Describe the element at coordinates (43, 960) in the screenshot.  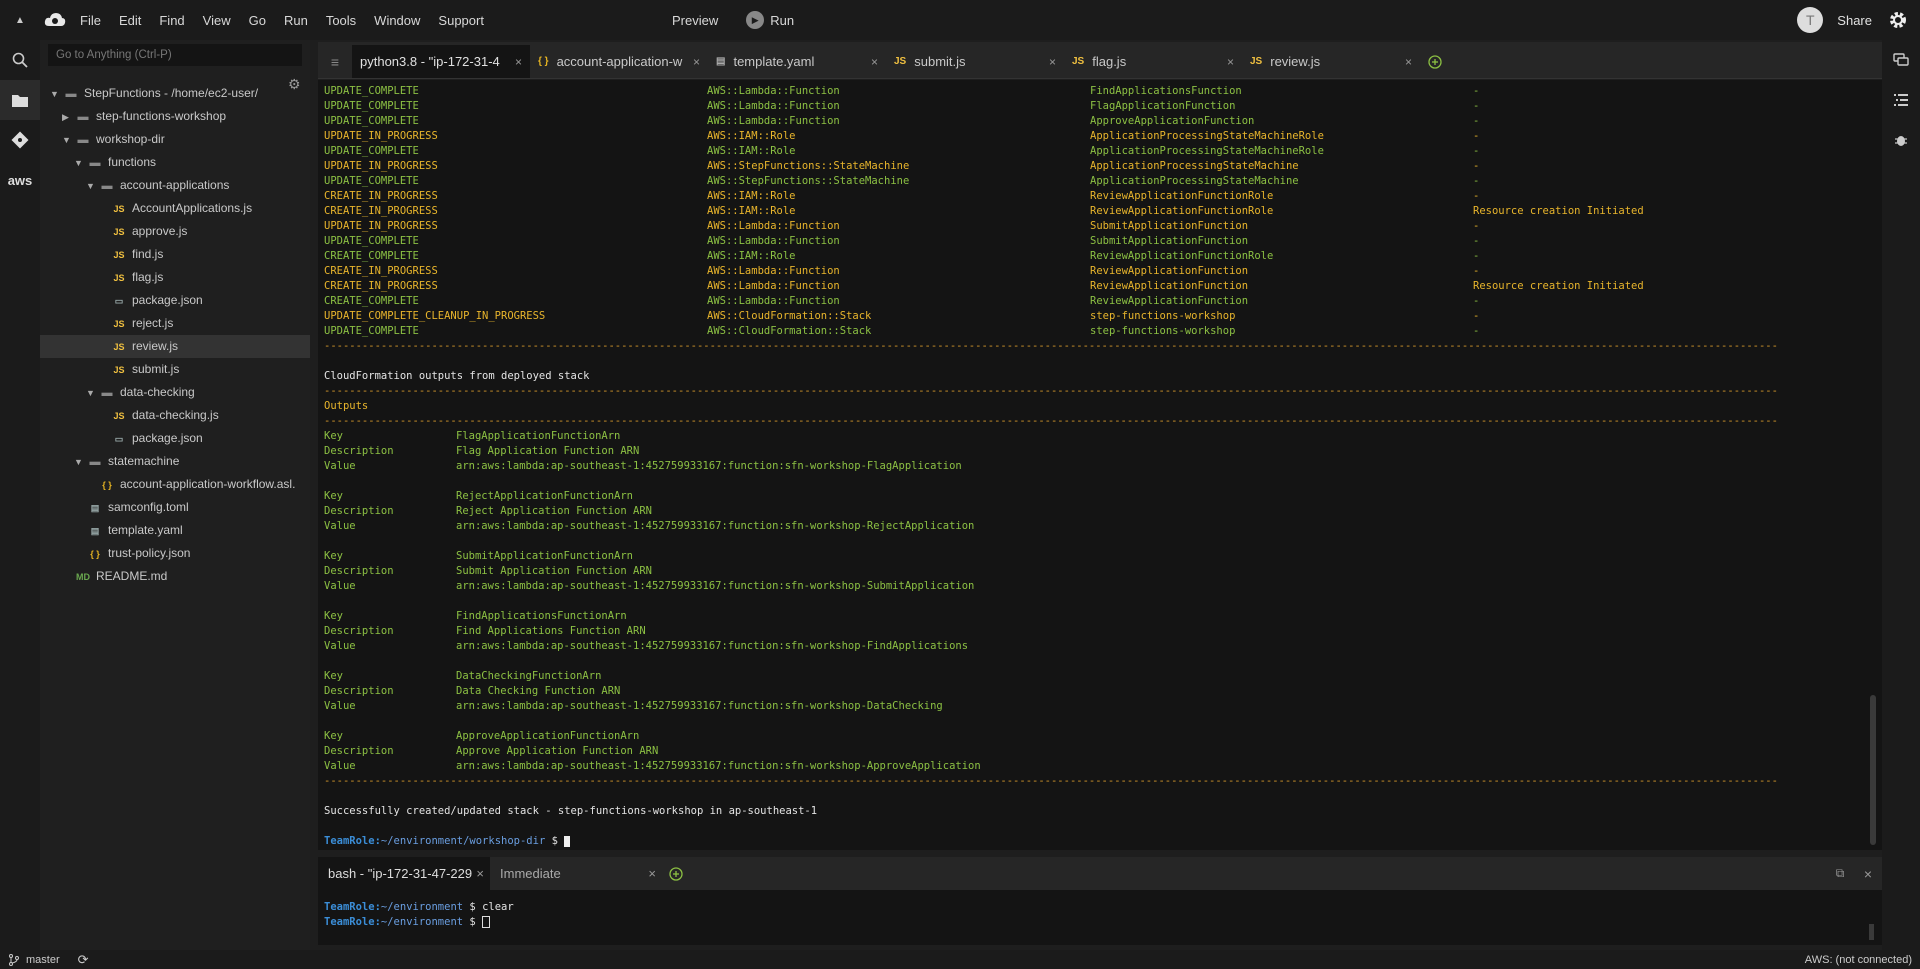
I see `branch-name: master` at that location.